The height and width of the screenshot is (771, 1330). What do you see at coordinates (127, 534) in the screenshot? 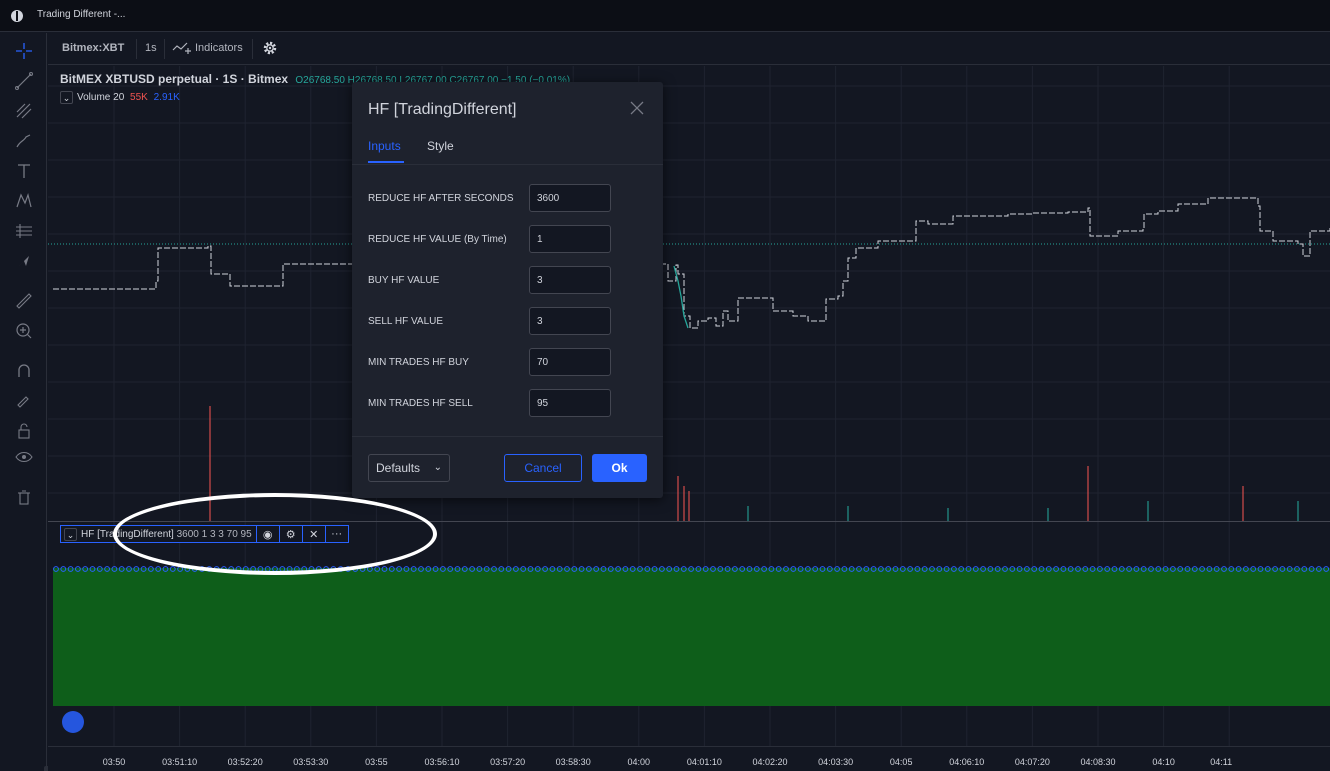
I see `hf-legend-label: HF [TradingDifferent]` at bounding box center [127, 534].